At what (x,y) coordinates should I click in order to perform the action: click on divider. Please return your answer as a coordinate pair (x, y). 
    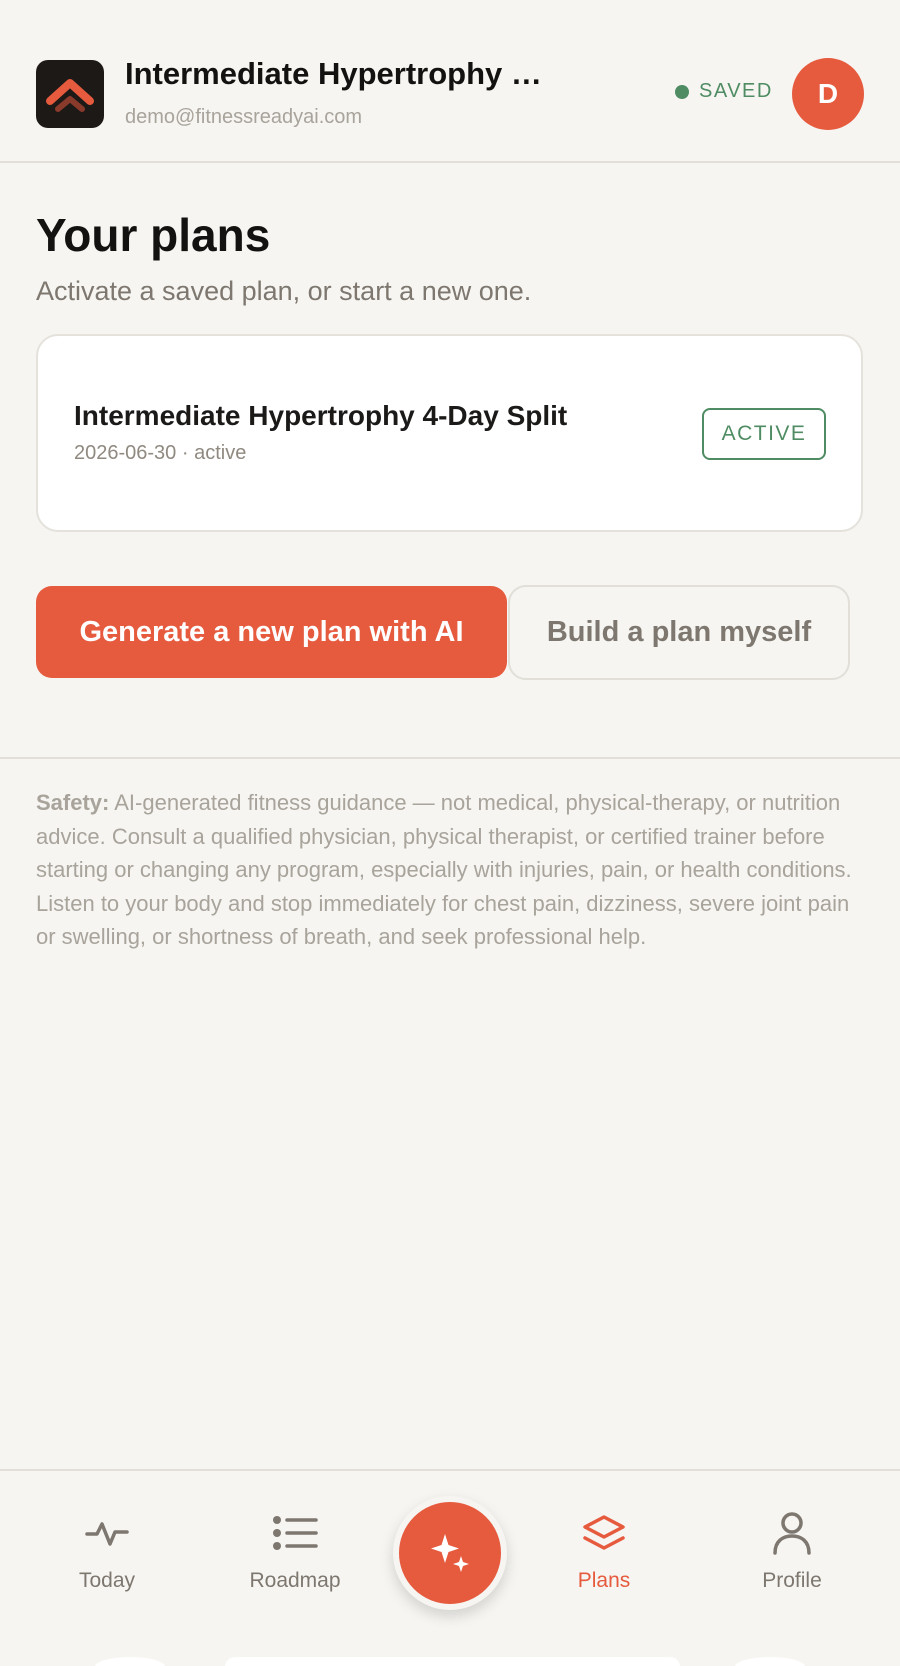
    Looking at the image, I should click on (450, 758).